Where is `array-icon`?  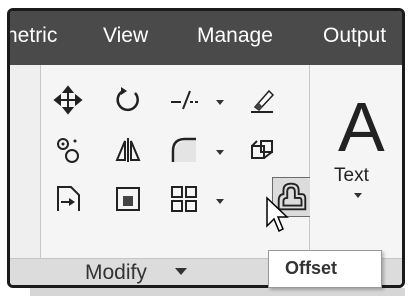 array-icon is located at coordinates (184, 199).